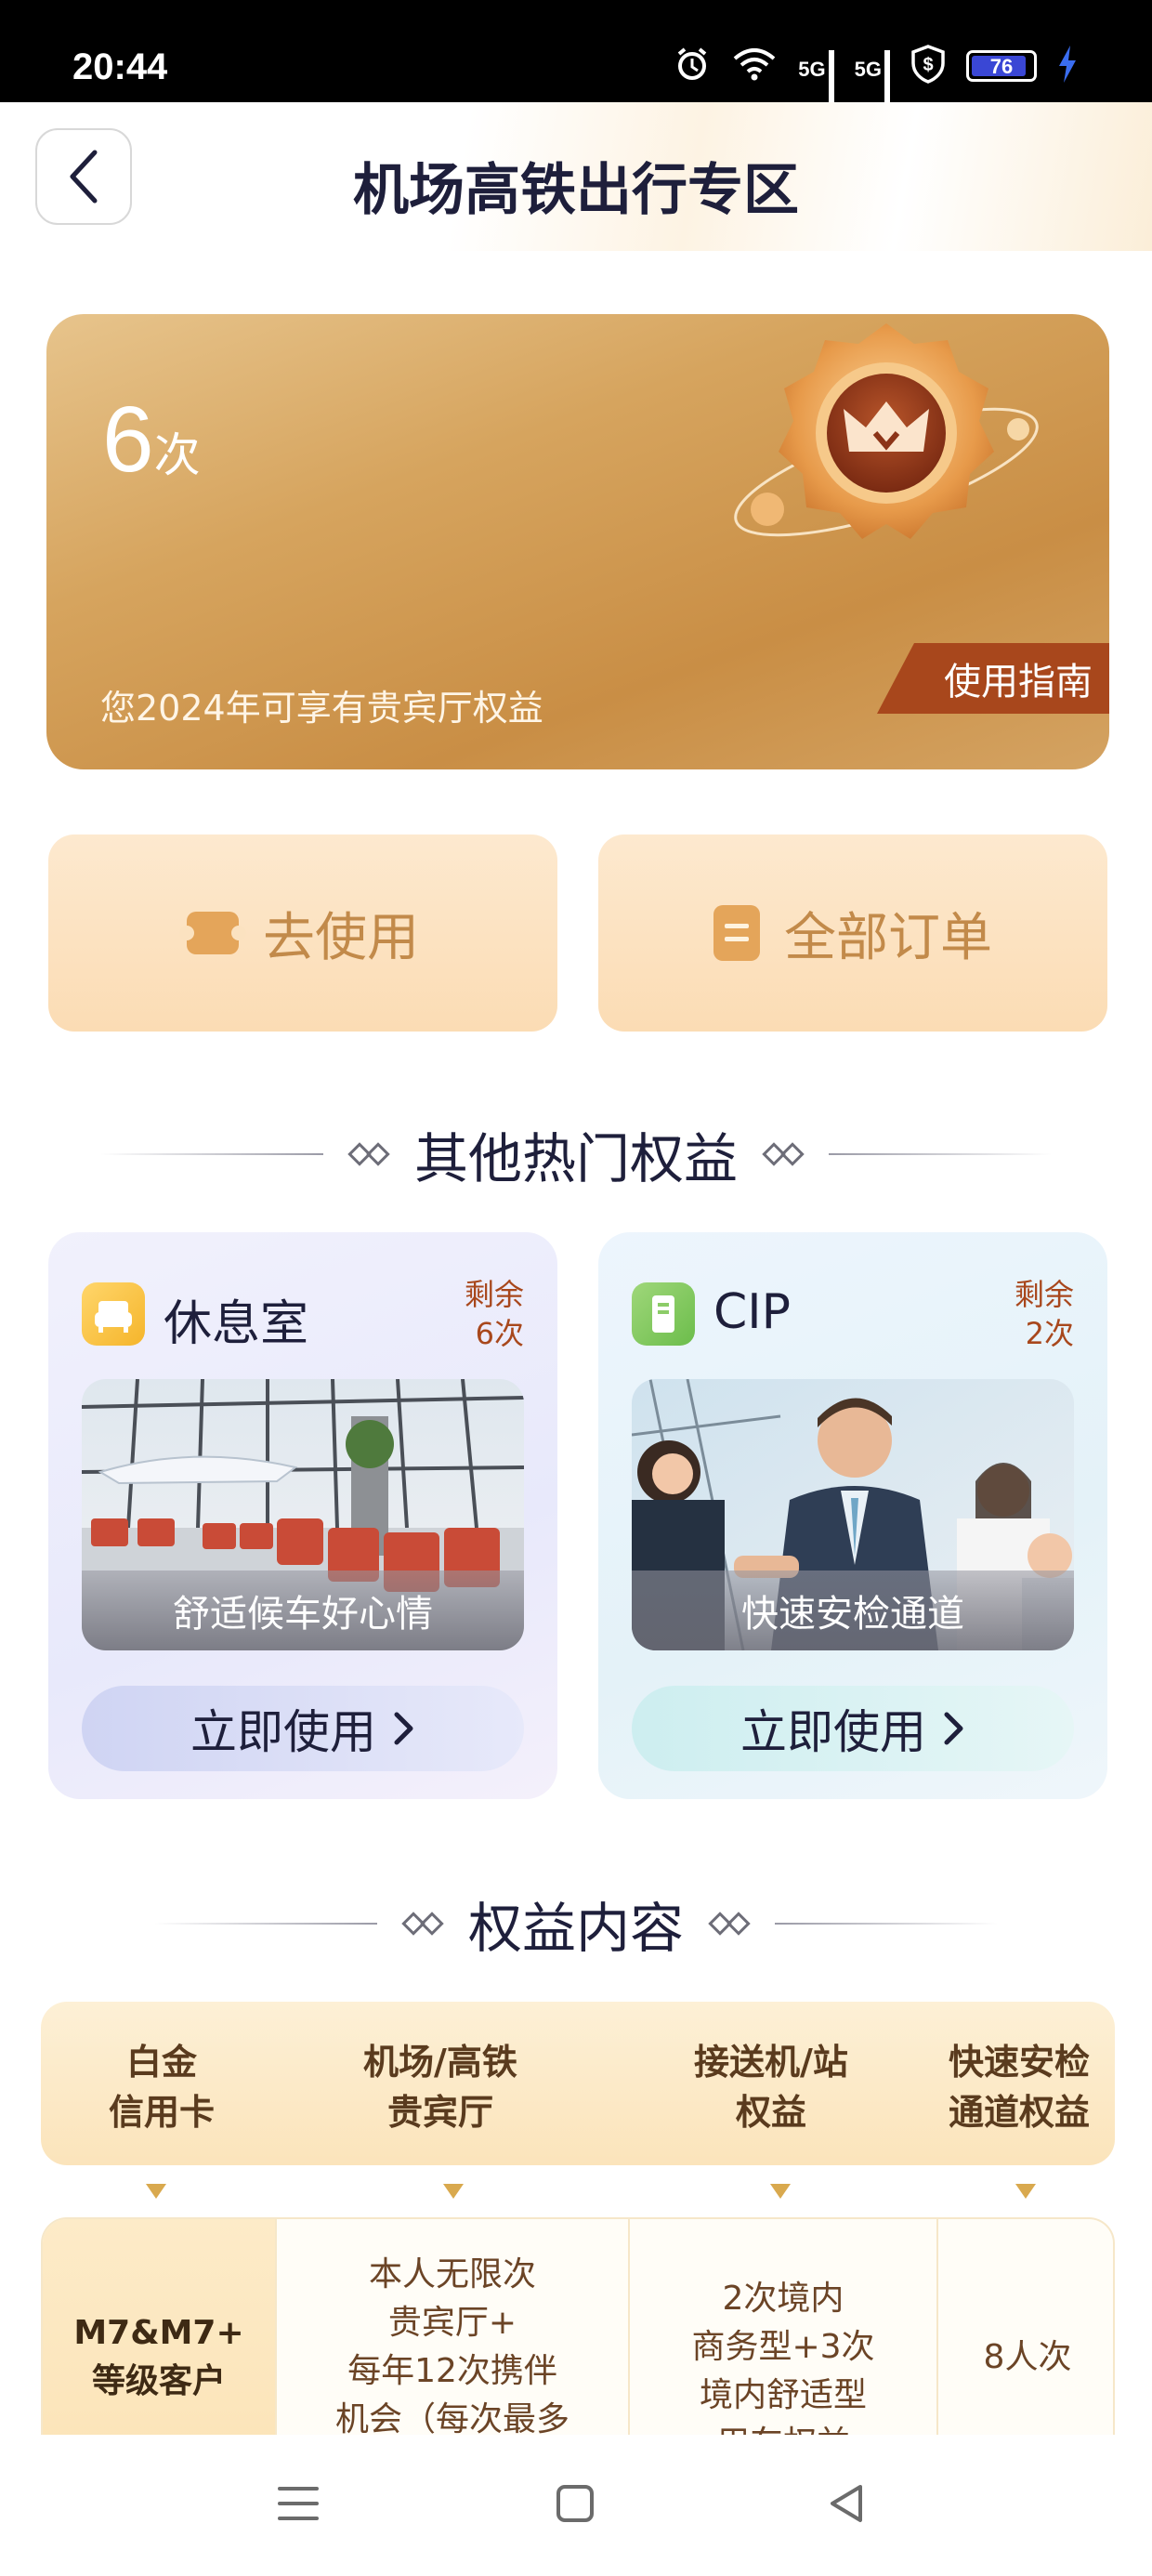 Image resolution: width=1152 pixels, height=2576 pixels. What do you see at coordinates (113, 1314) in the screenshot?
I see `sofa-icon` at bounding box center [113, 1314].